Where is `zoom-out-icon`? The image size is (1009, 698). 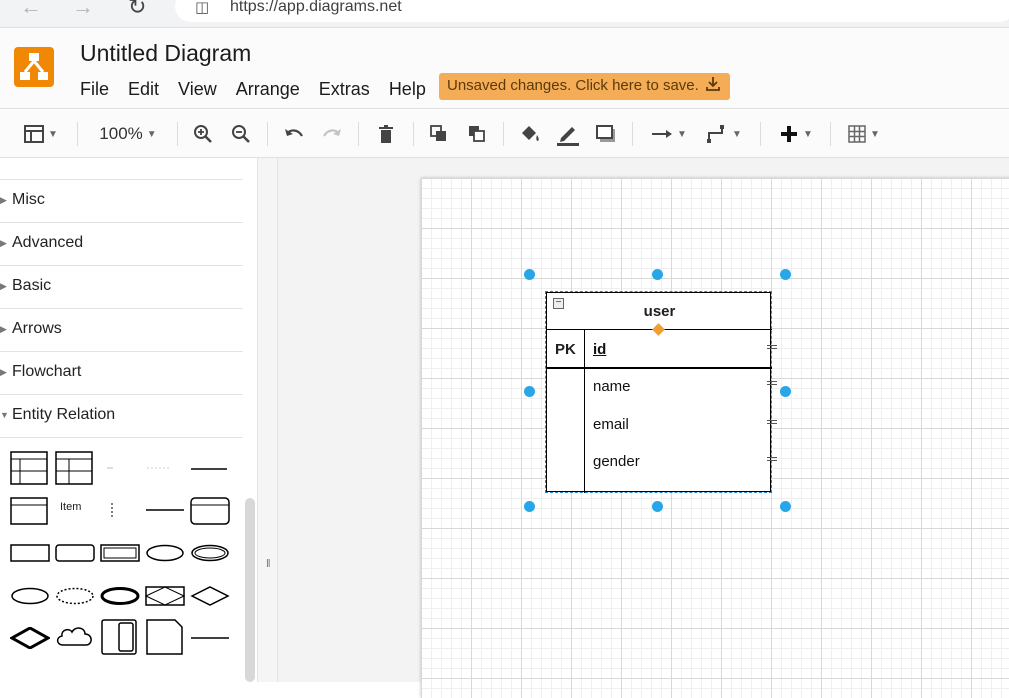
zoom-out-icon is located at coordinates (241, 134).